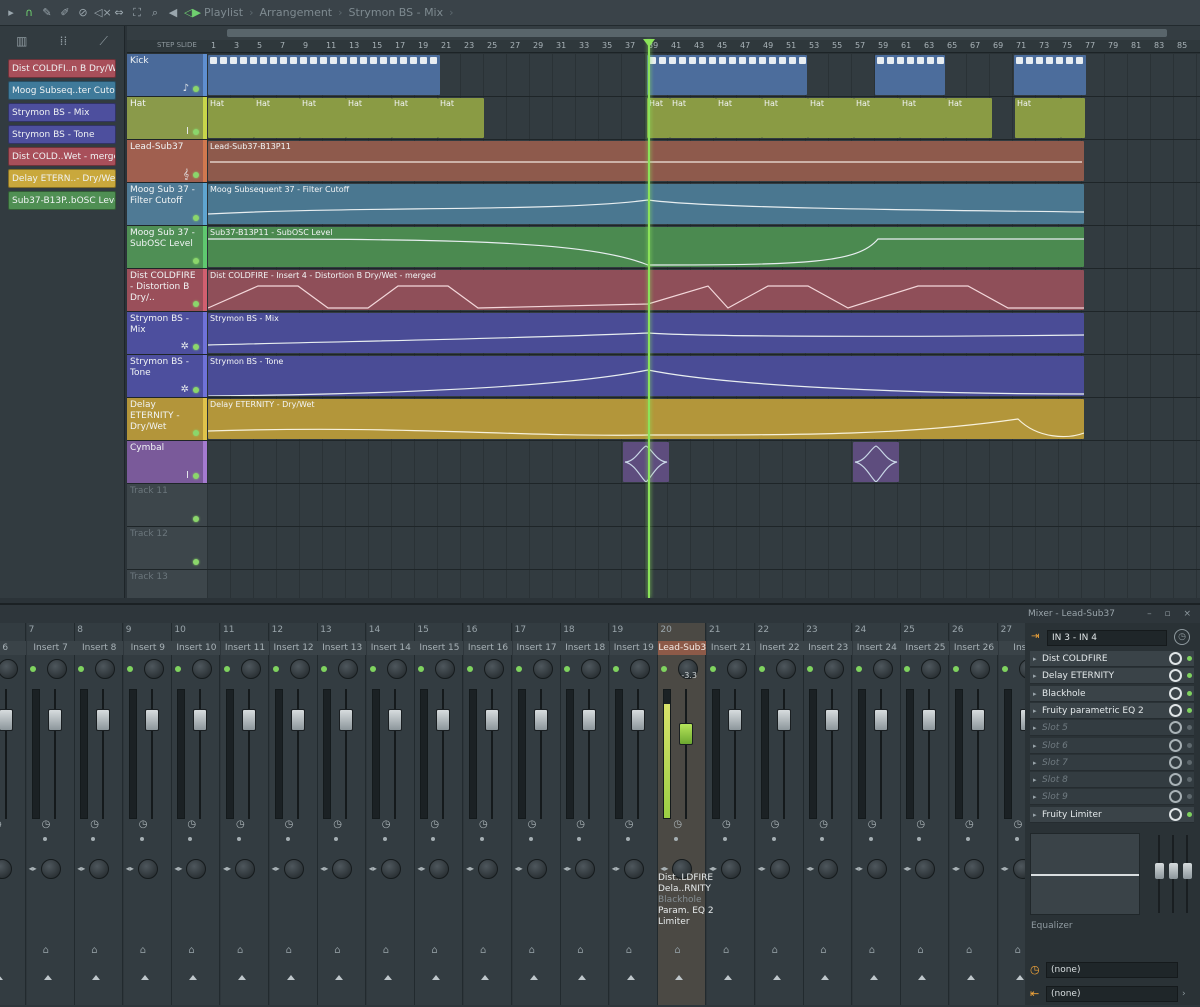 This screenshot has width=1200, height=1007. Describe the element at coordinates (536, 648) in the screenshot. I see `strip-name: Insert 17` at that location.